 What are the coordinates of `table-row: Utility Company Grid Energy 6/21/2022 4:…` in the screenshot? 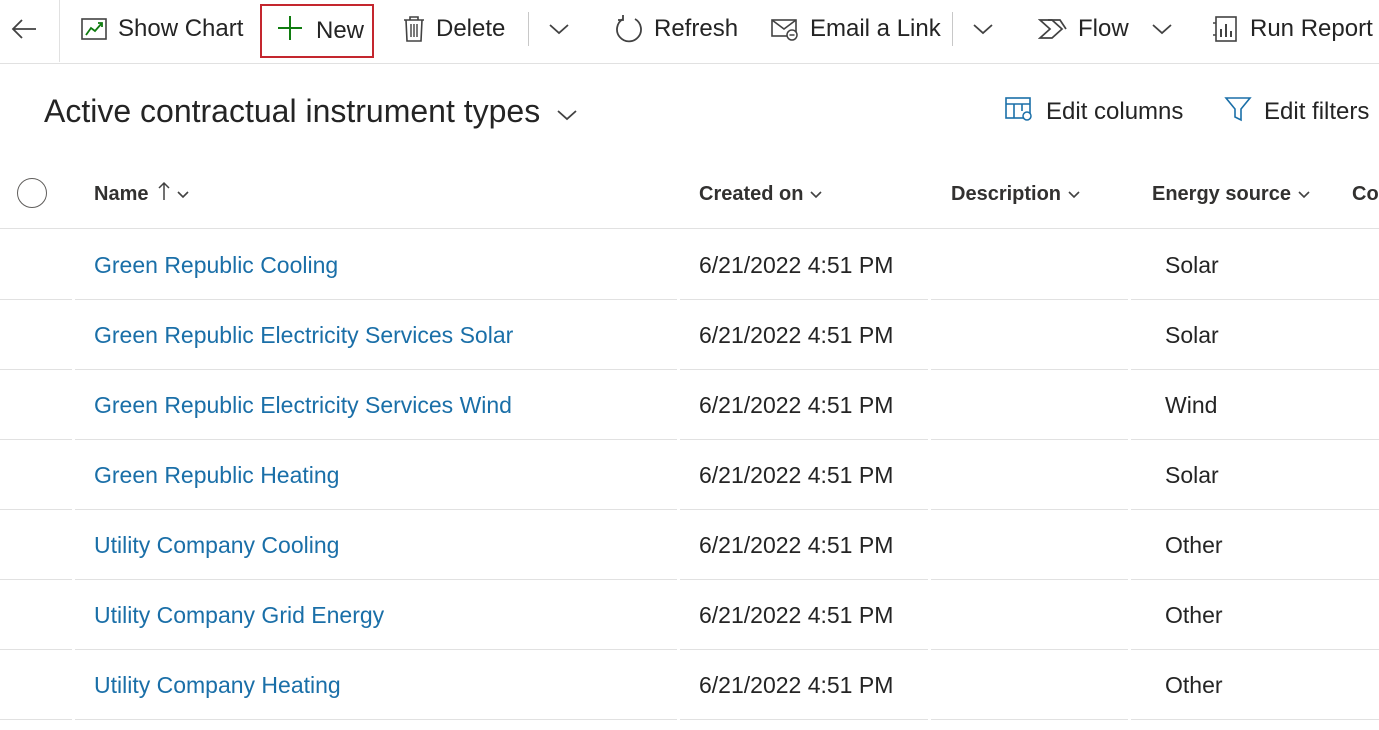 It's located at (689, 615).